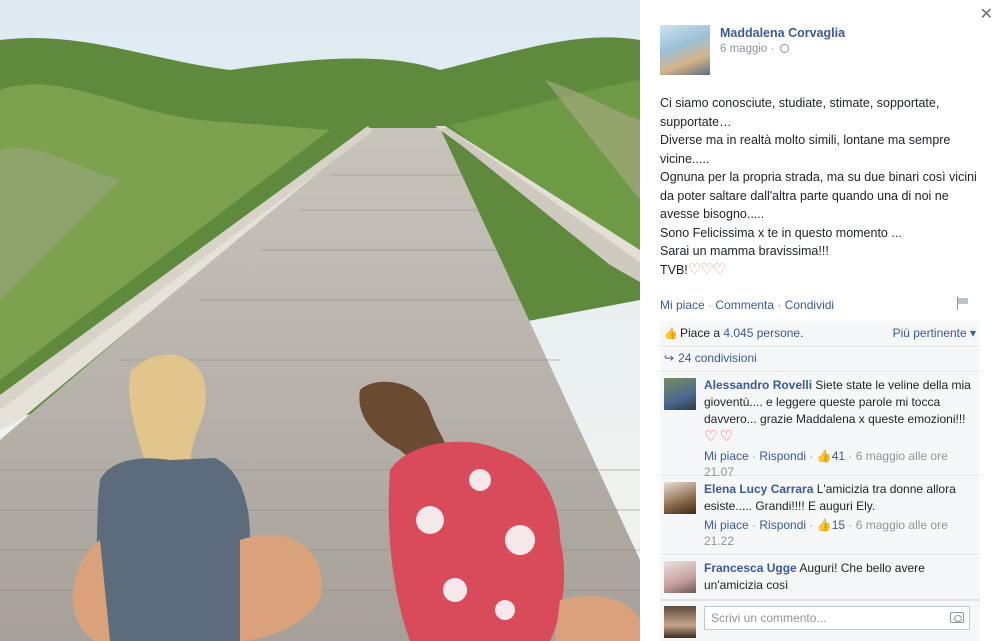  Describe the element at coordinates (934, 333) in the screenshot. I see `sort-dropdown: Più pertinente ▾` at that location.